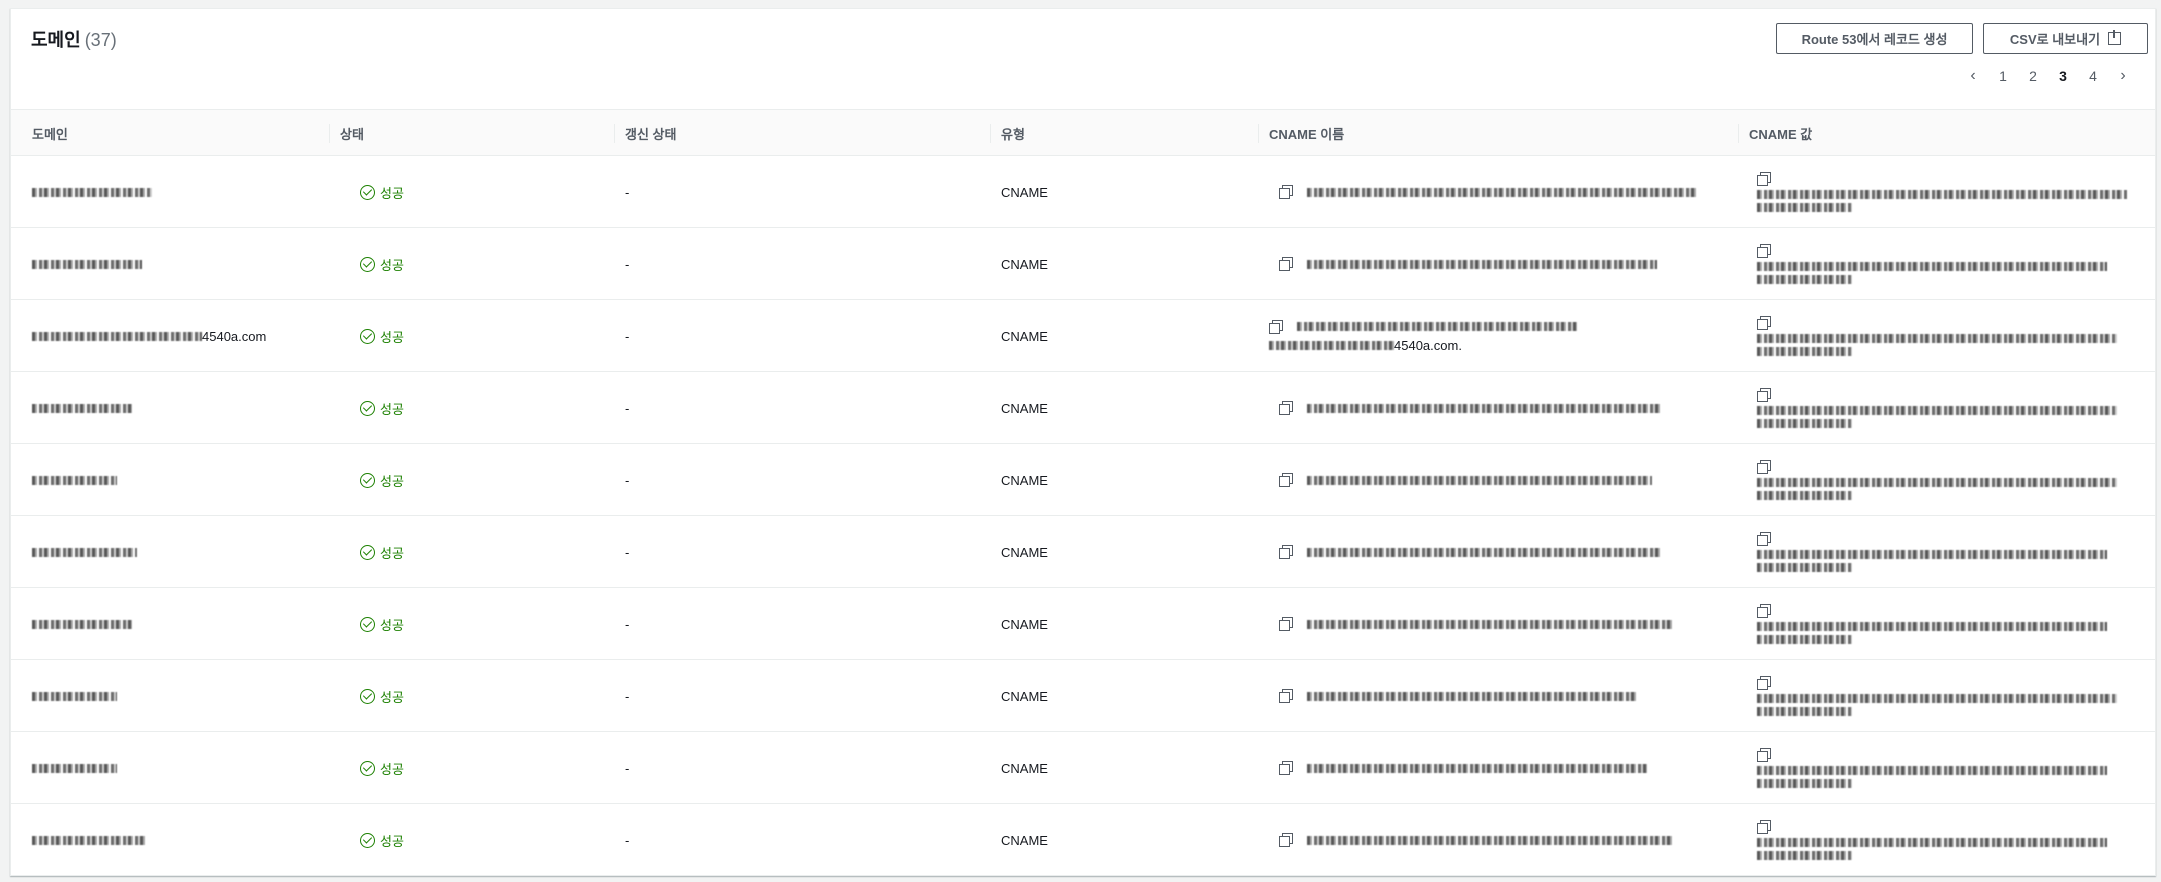 This screenshot has width=2161, height=882. What do you see at coordinates (2033, 76) in the screenshot?
I see `page-2: 2` at bounding box center [2033, 76].